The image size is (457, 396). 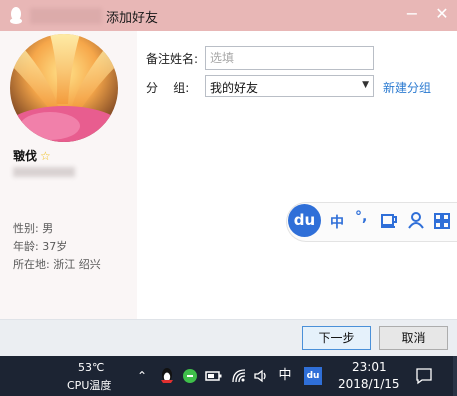 What do you see at coordinates (442, 14) in the screenshot?
I see `close-button: ✕` at bounding box center [442, 14].